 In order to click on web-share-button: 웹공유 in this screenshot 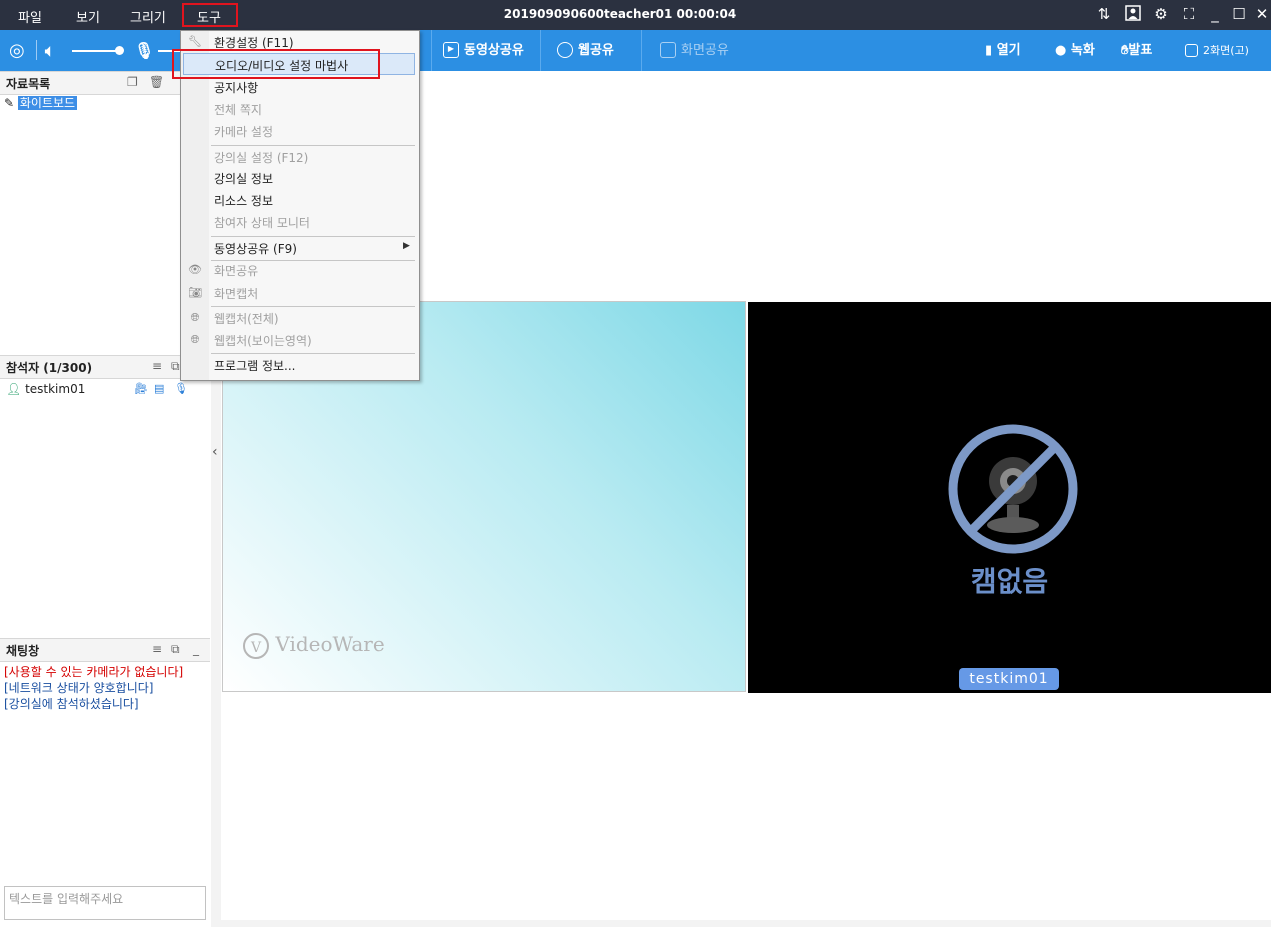, I will do `click(585, 50)`.